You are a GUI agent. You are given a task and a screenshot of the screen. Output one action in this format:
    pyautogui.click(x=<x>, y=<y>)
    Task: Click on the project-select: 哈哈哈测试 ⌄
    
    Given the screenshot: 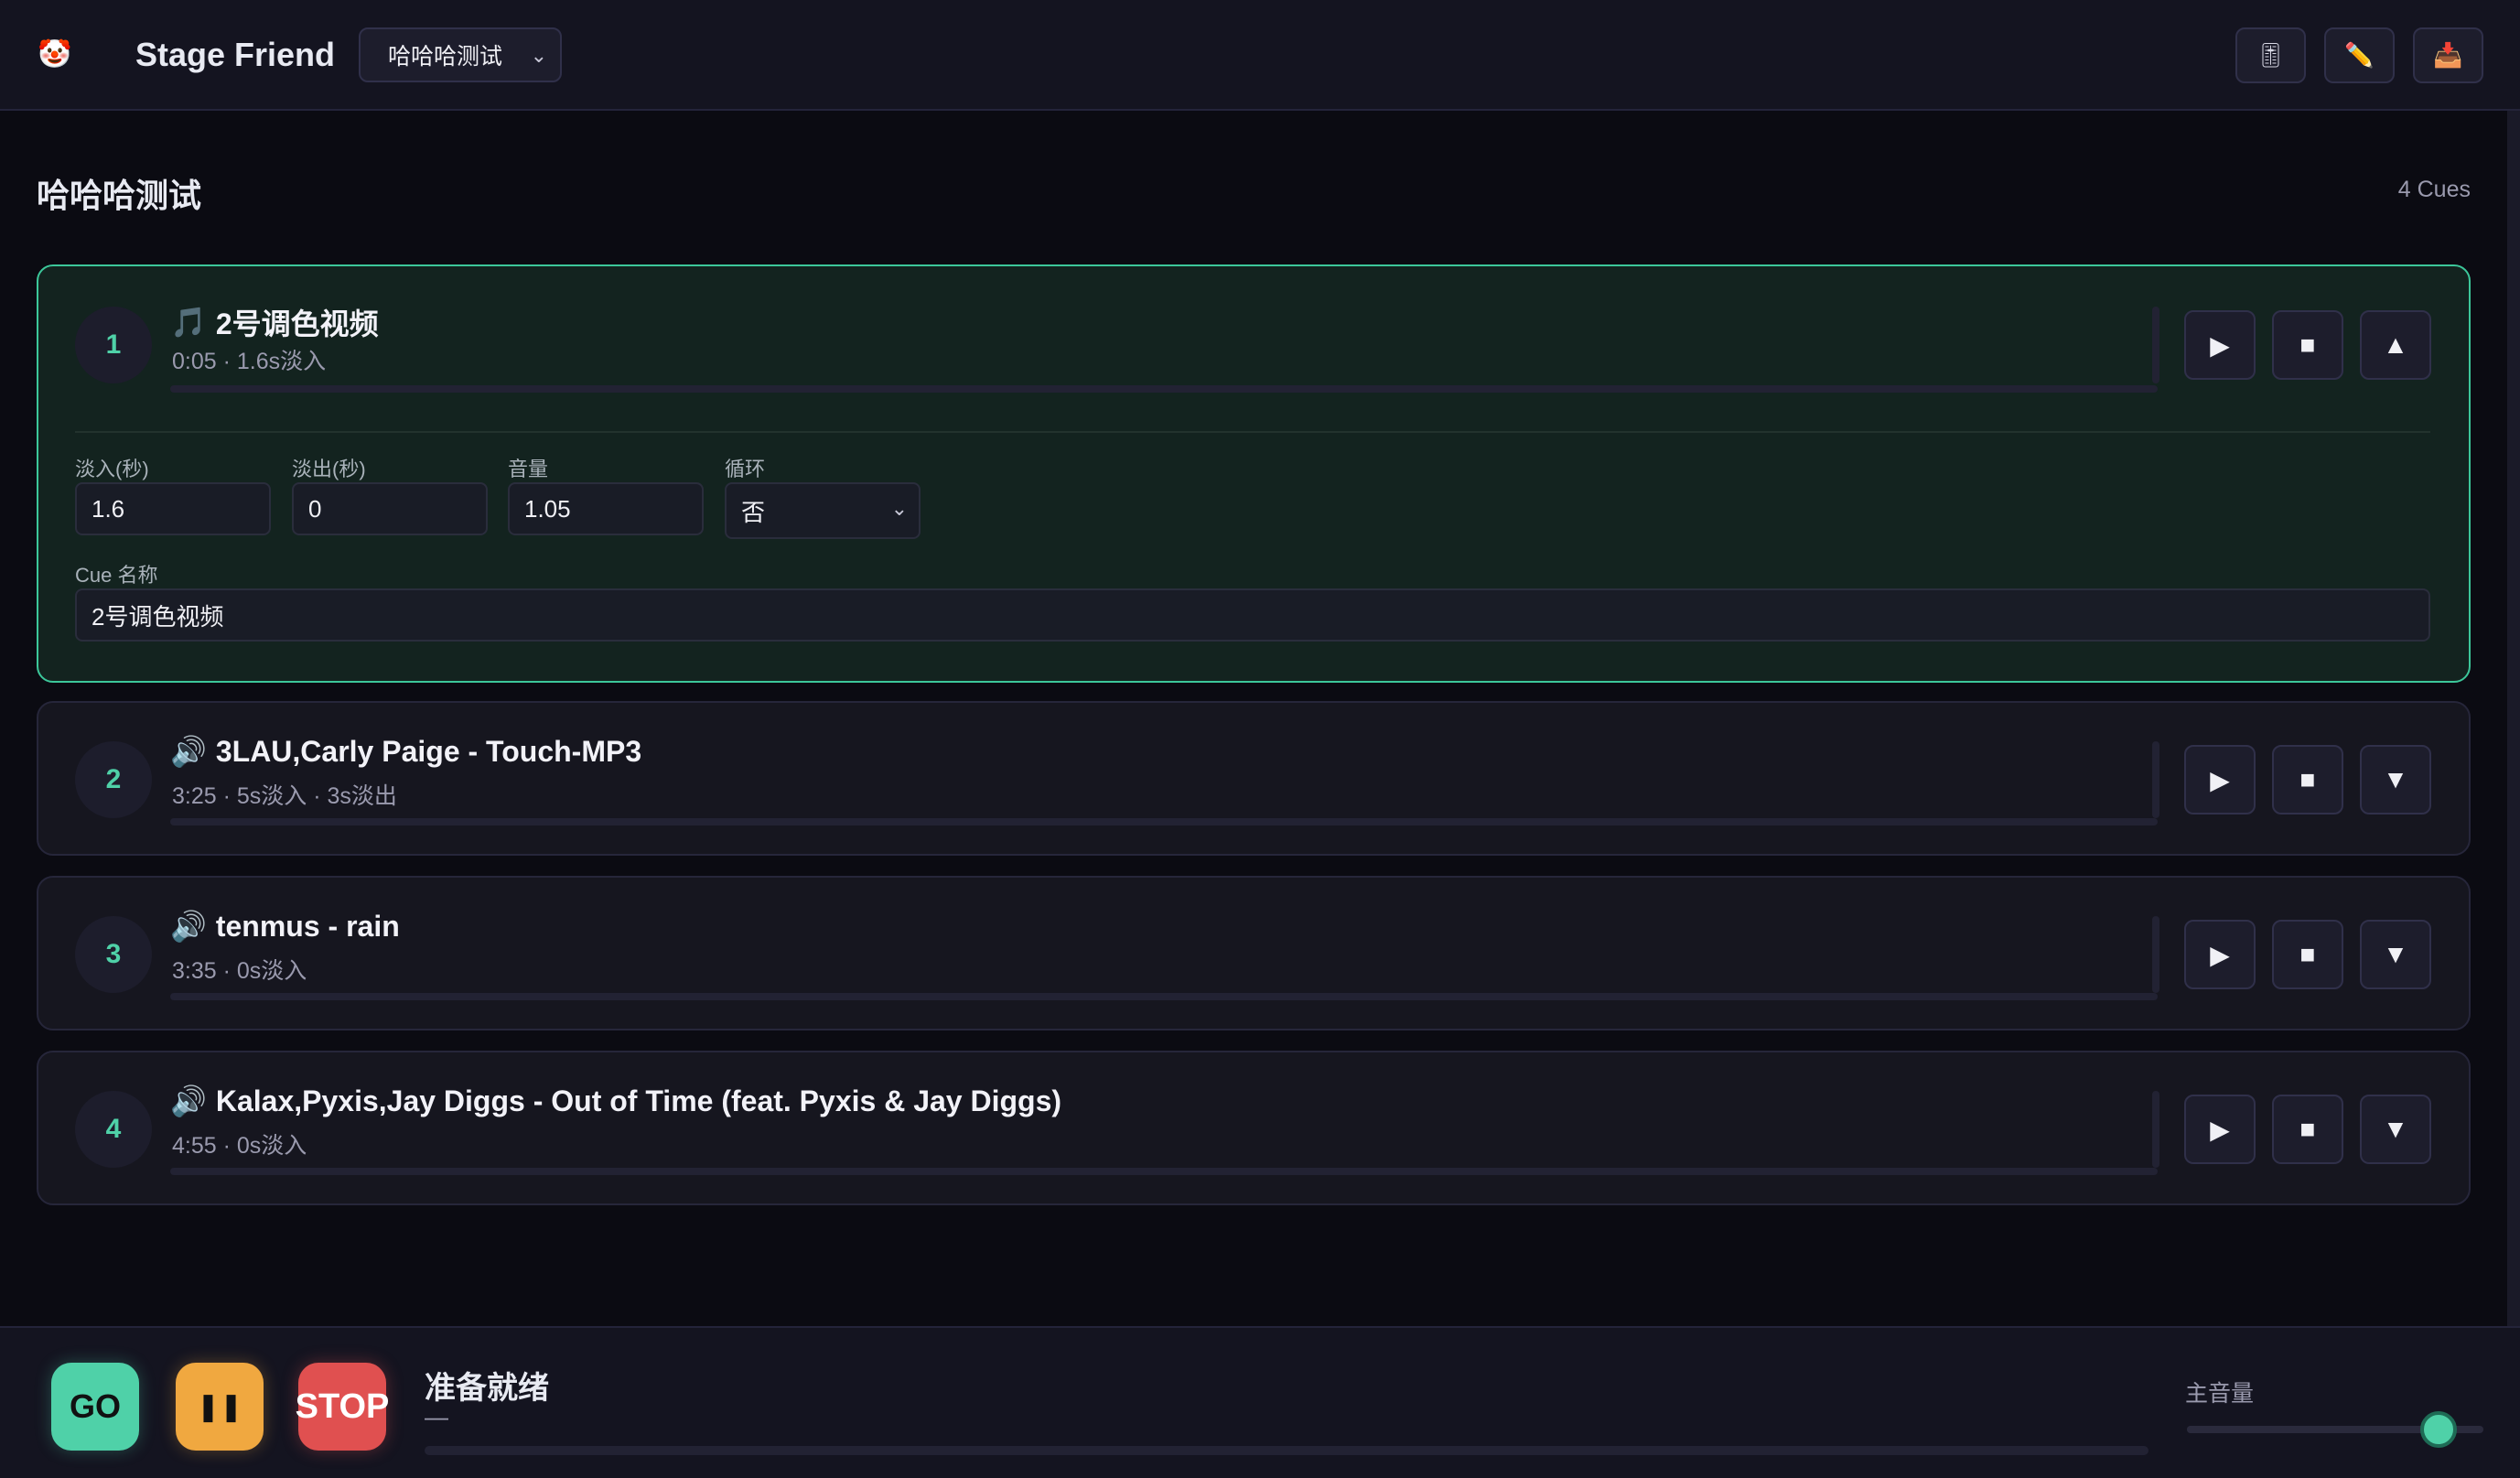 What is the action you would take?
    pyautogui.click(x=461, y=54)
    